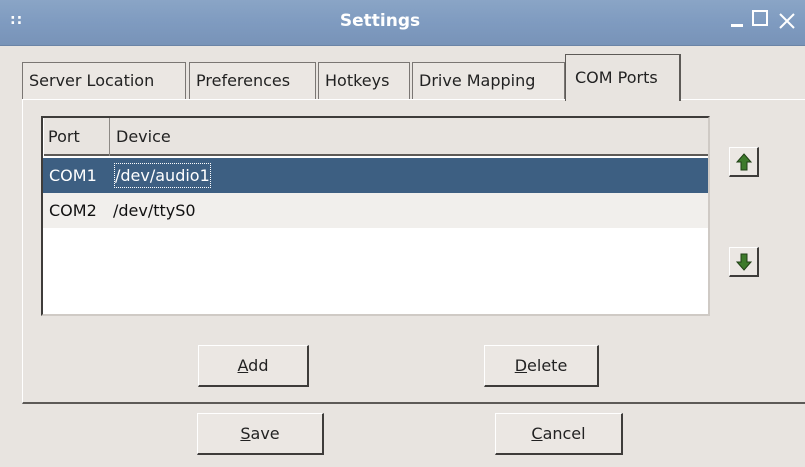 This screenshot has height=467, width=805. Describe the element at coordinates (76, 137) in the screenshot. I see `column-header-port: Port` at that location.